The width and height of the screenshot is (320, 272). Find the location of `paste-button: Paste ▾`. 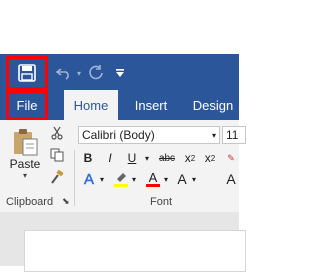

paste-button: Paste ▾ is located at coordinates (25, 153).